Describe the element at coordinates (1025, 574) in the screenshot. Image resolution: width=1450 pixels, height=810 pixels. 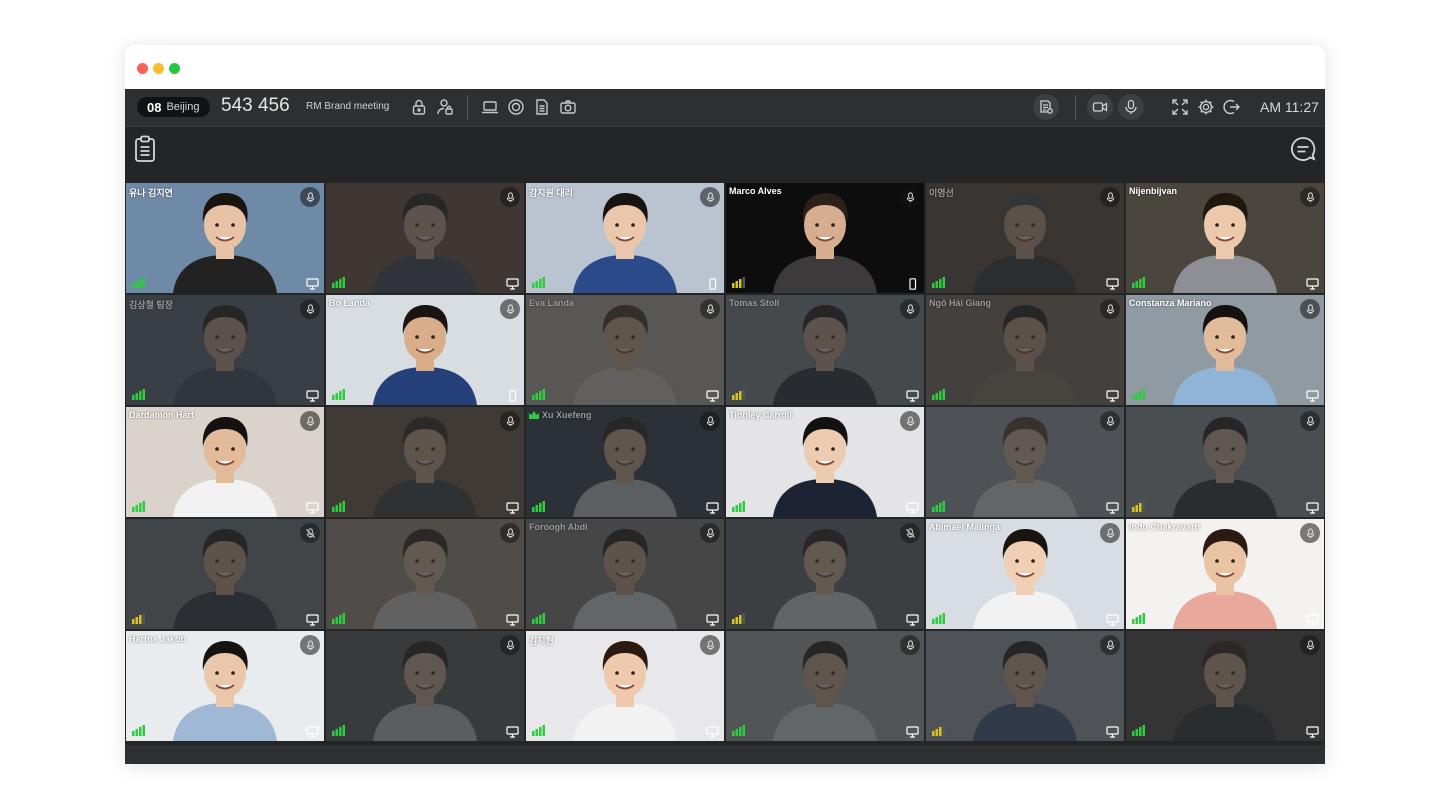
I see `participant-tile: Abimael Malinga` at that location.